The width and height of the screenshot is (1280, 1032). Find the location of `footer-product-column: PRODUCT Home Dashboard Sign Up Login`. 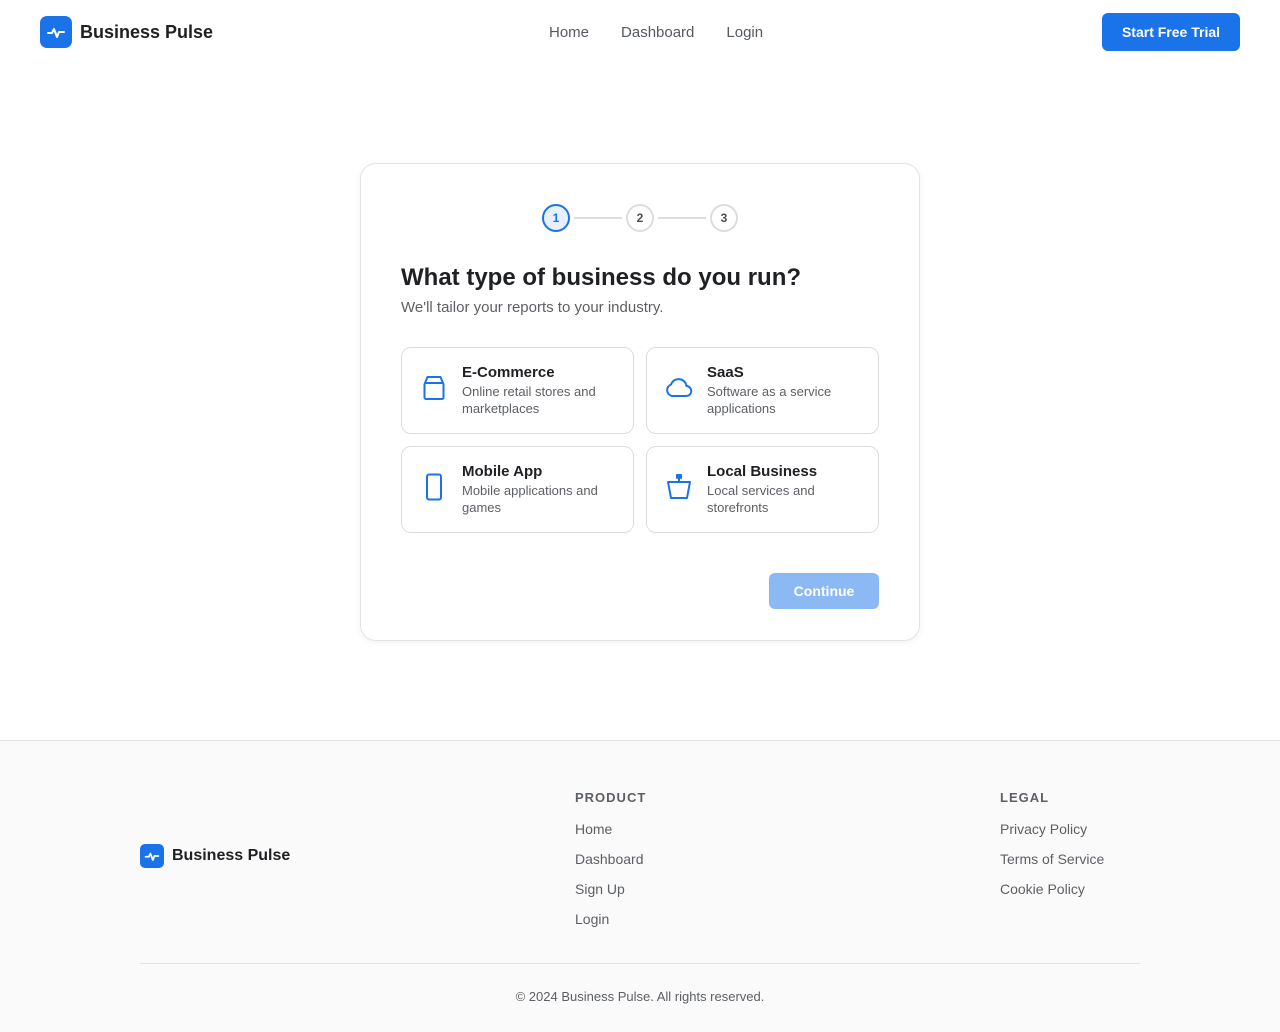

footer-product-column: PRODUCT Home Dashboard Sign Up Login is located at coordinates (610, 865).